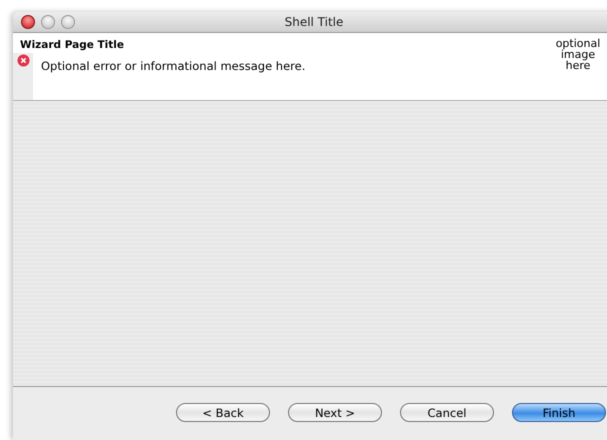 This screenshot has height=440, width=607. Describe the element at coordinates (48, 22) in the screenshot. I see `minimize-button` at that location.